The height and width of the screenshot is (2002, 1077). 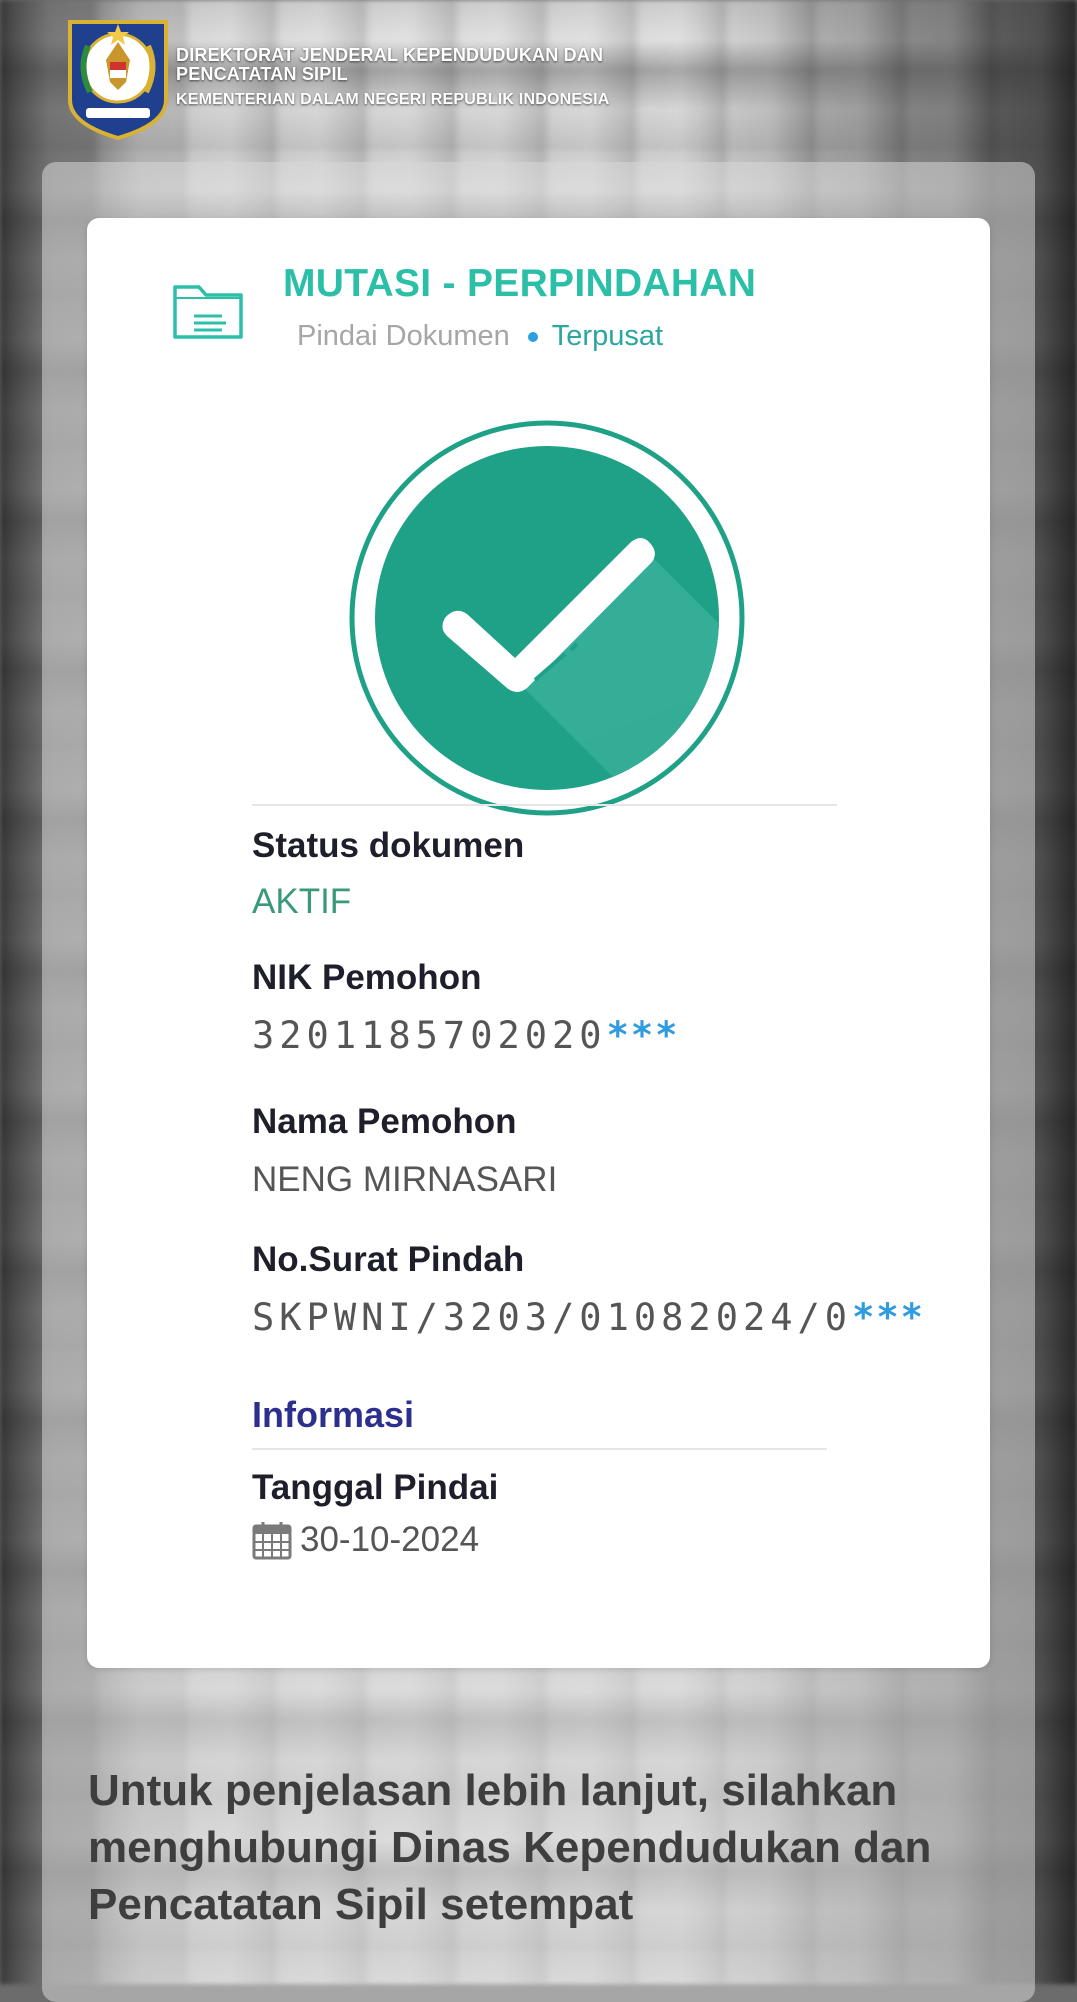 What do you see at coordinates (208, 312) in the screenshot?
I see `folder-document-icon` at bounding box center [208, 312].